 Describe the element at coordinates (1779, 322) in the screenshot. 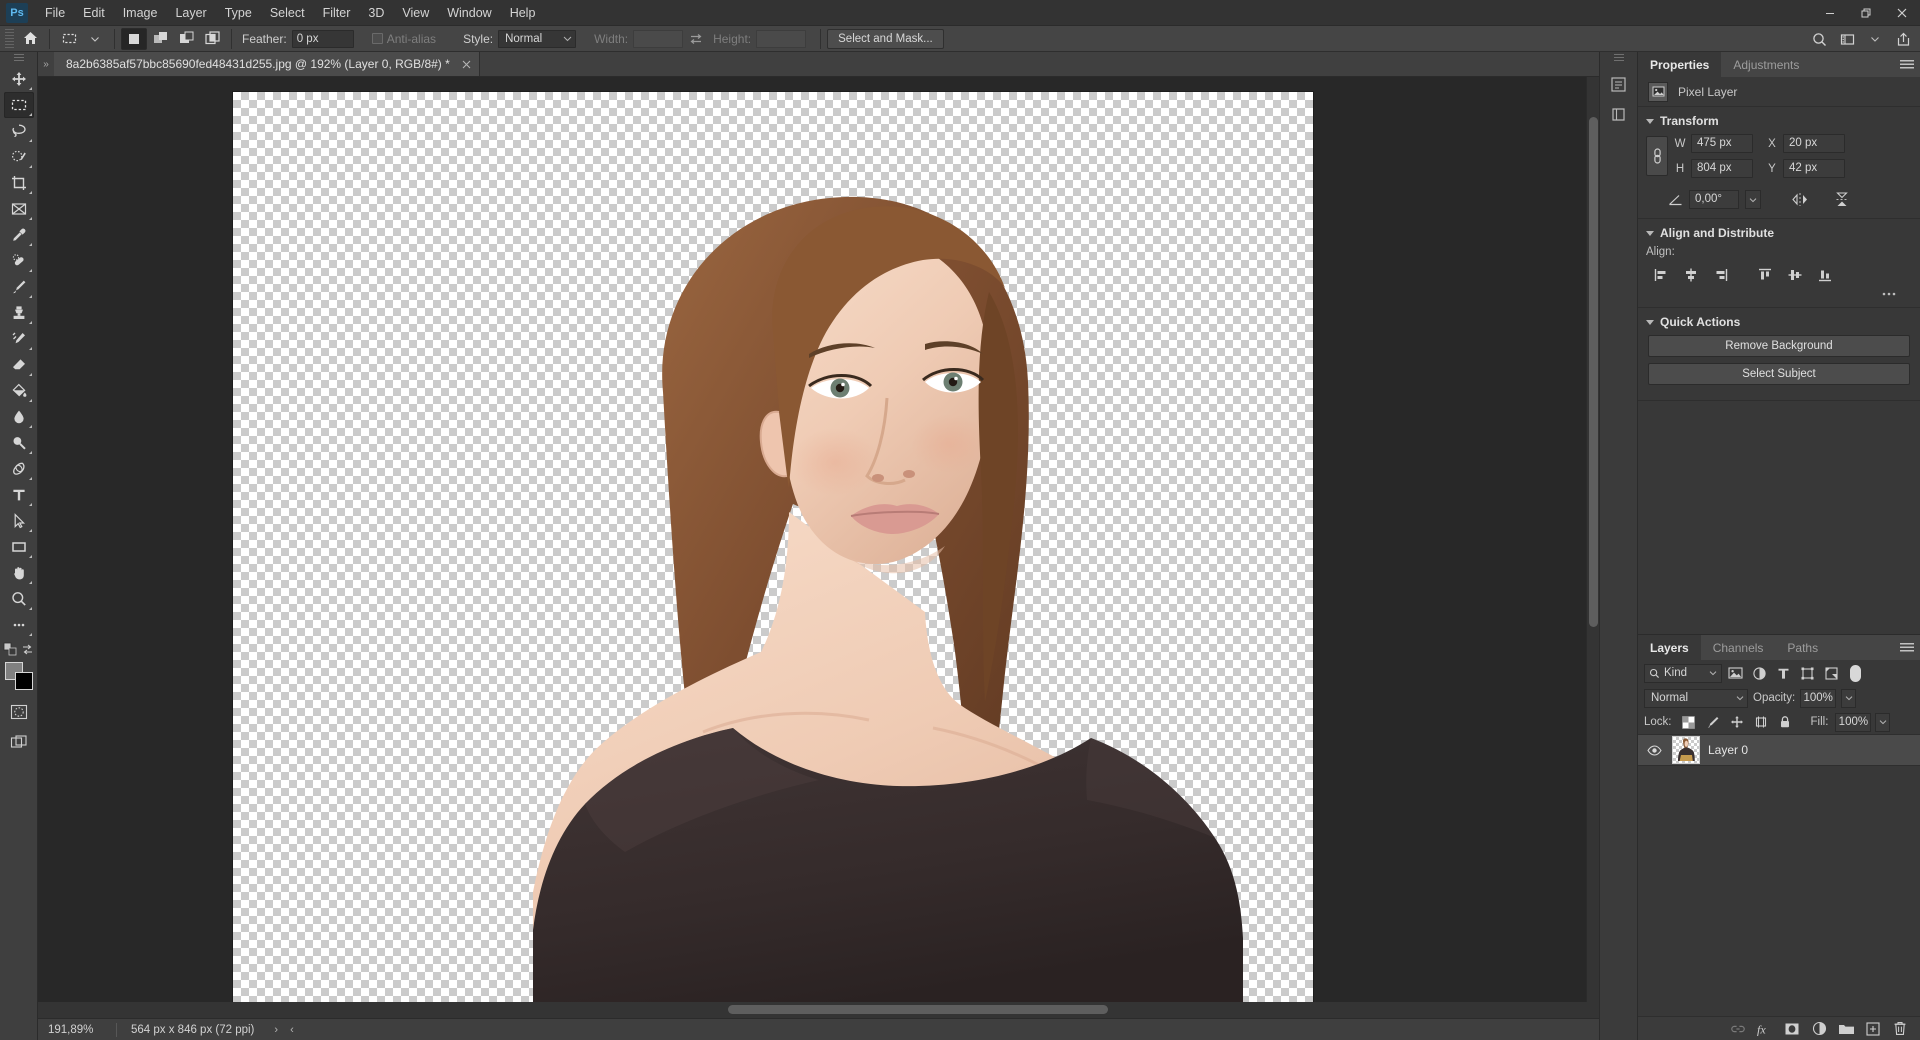

I see `quick-actions-header: Quick Actions` at that location.